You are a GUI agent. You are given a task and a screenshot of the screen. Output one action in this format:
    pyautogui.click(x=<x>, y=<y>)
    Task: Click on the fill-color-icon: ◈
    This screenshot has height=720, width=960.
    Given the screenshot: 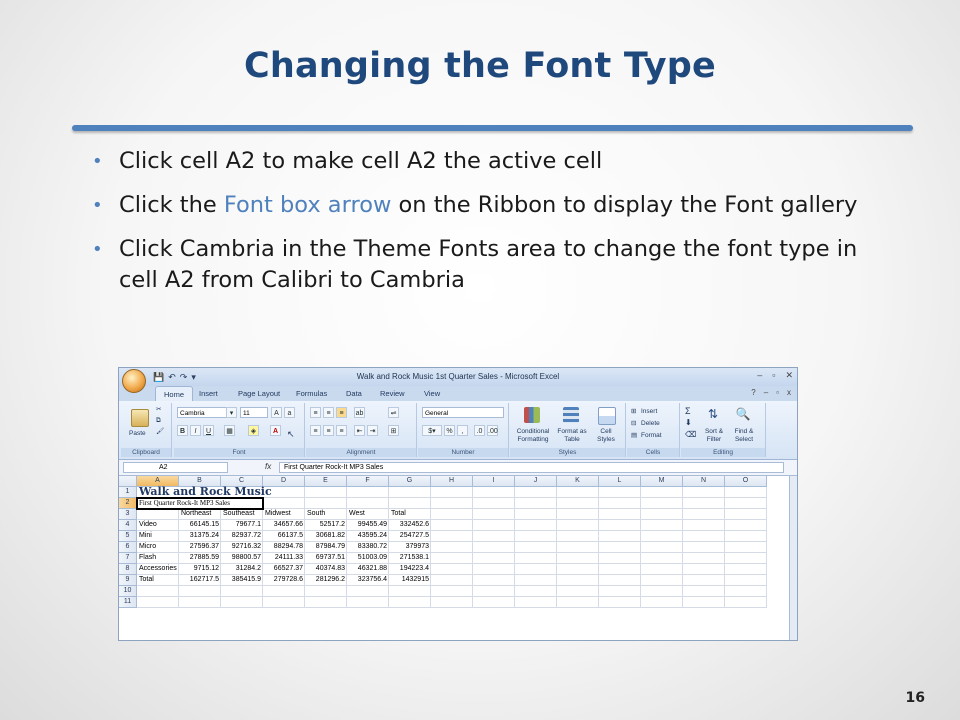 What is the action you would take?
    pyautogui.click(x=253, y=430)
    